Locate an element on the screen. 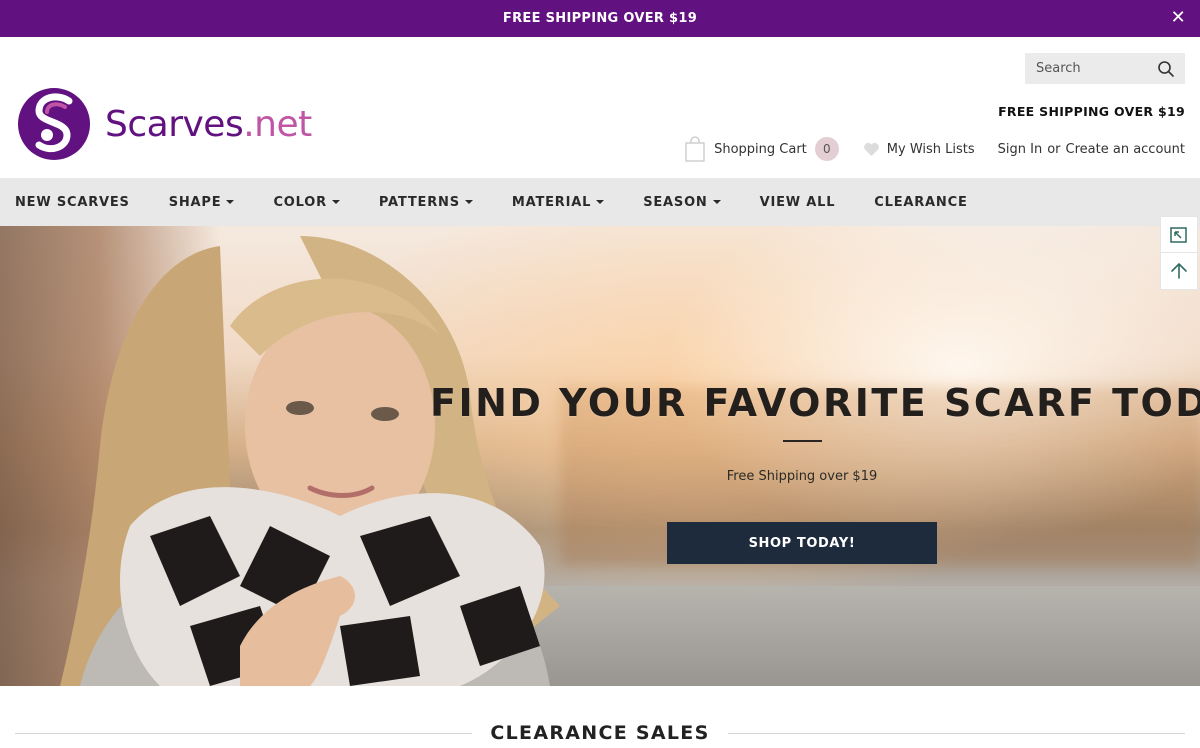 This screenshot has width=1200, height=748. hero-title: FIND YOUR FAVORITE SCARF TODAY! is located at coordinates (815, 403).